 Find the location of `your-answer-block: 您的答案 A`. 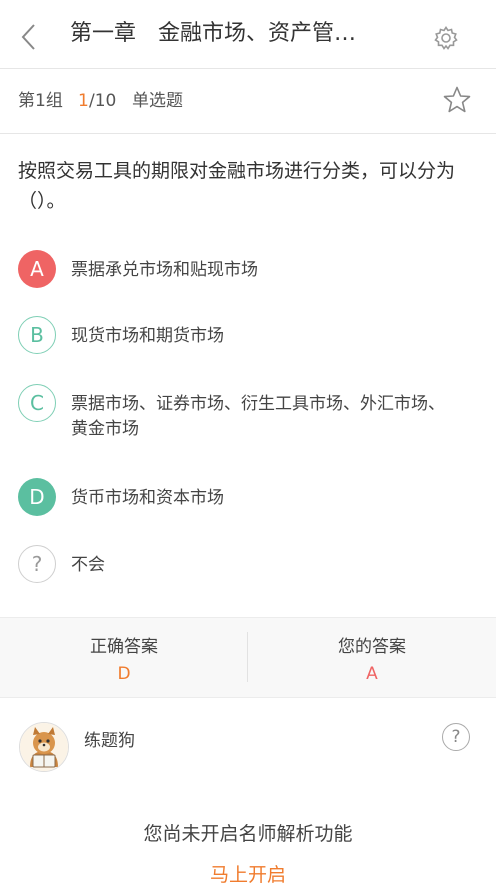

your-answer-block: 您的答案 A is located at coordinates (372, 657).